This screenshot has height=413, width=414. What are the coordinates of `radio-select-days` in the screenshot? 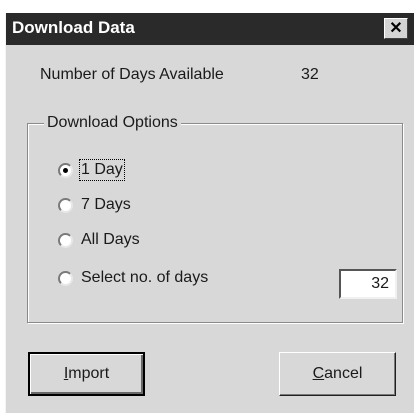 It's located at (65, 278).